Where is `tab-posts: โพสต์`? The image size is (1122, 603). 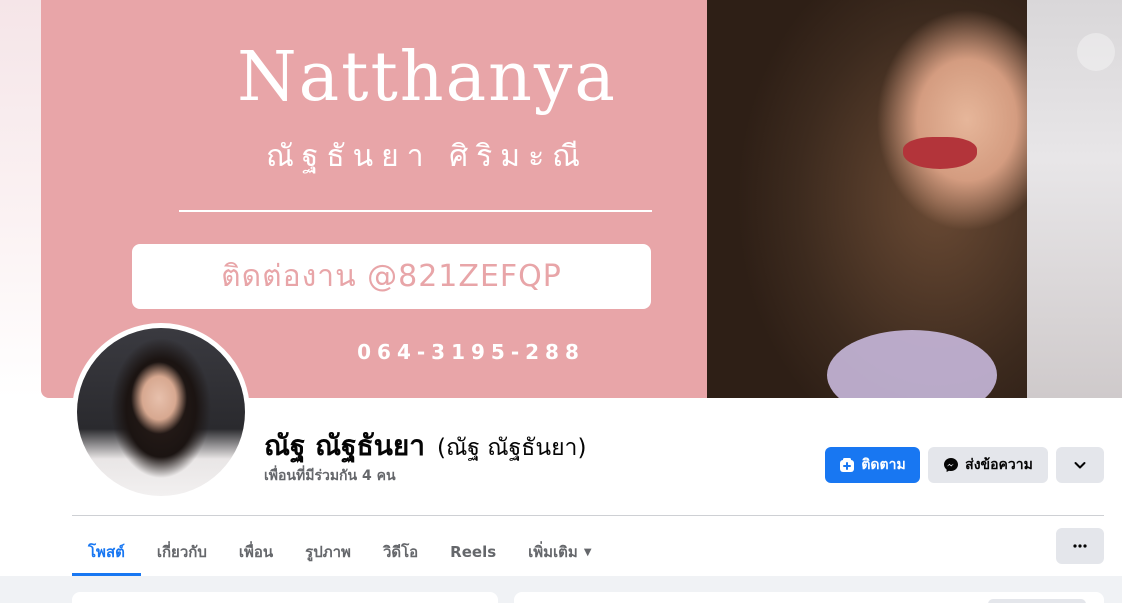 tab-posts: โพสต์ is located at coordinates (106, 552).